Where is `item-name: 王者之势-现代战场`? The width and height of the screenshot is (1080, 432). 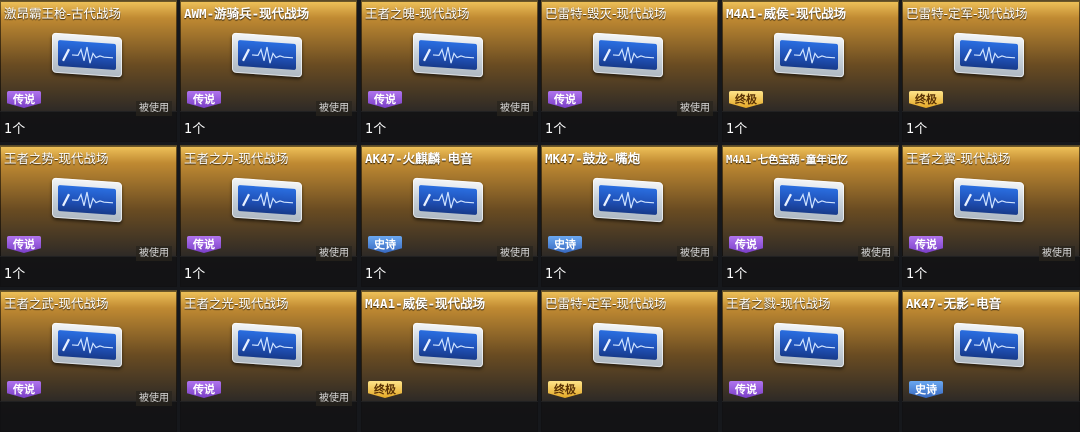
item-name: 王者之势-现代战场 is located at coordinates (56, 158).